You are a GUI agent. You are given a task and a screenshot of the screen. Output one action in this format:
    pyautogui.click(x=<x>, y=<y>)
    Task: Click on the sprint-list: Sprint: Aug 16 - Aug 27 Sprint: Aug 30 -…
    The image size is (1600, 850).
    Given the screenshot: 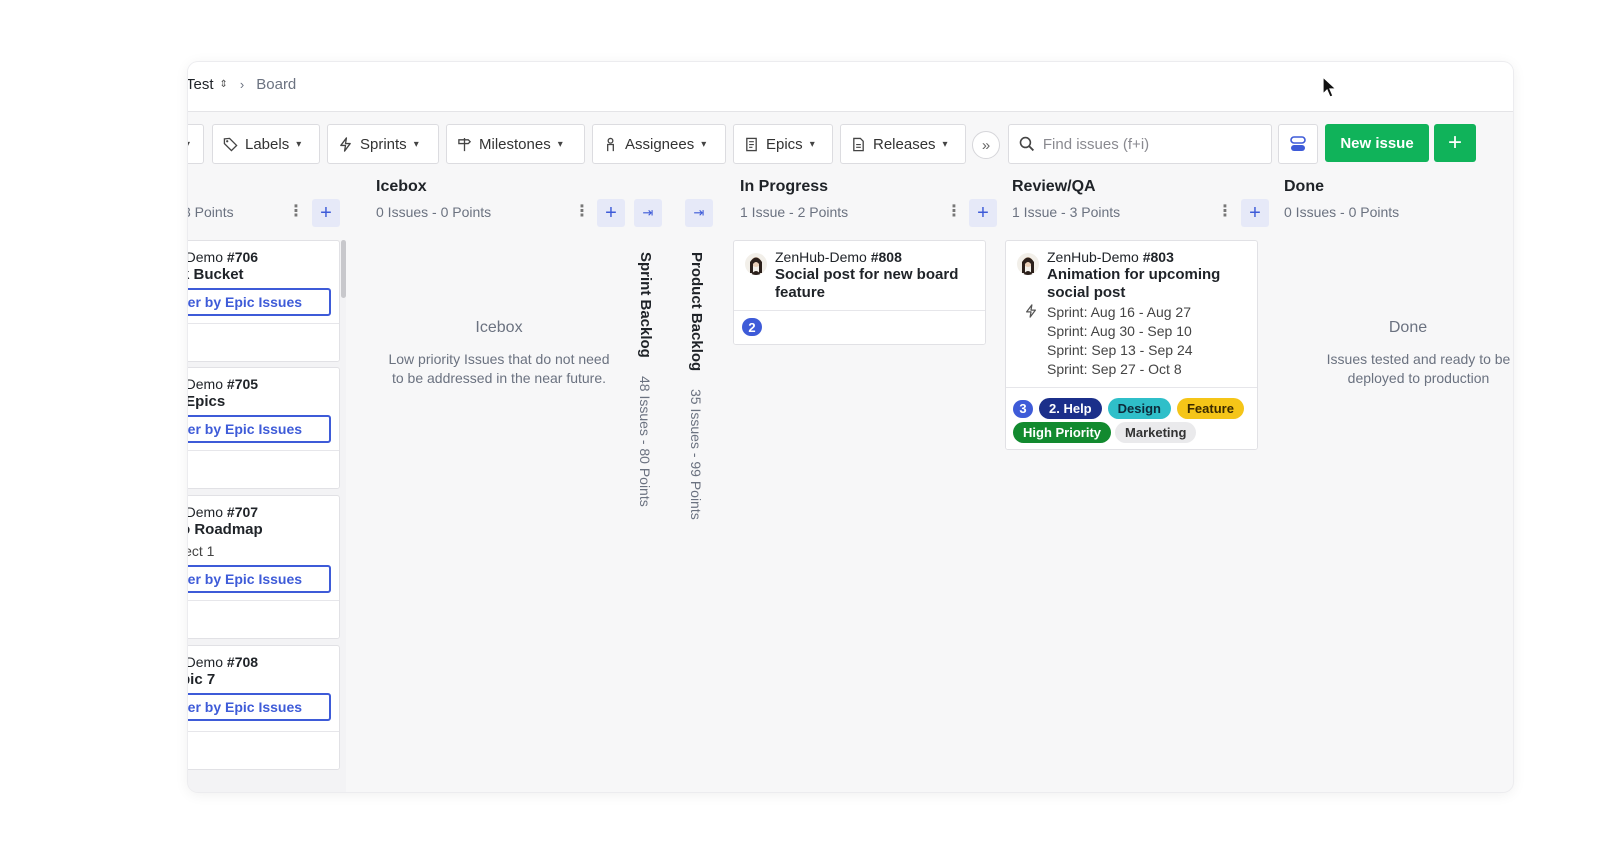 What is the action you would take?
    pyautogui.click(x=1120, y=341)
    